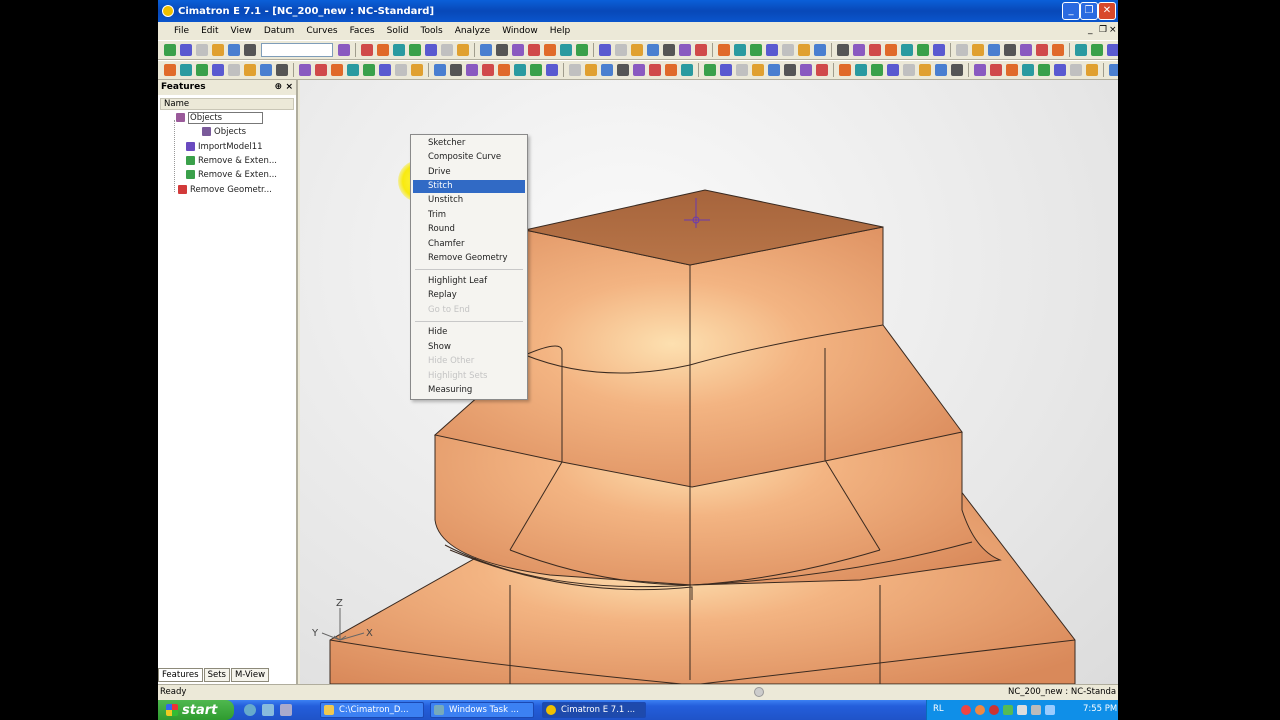 The height and width of the screenshot is (720, 1280). Describe the element at coordinates (297, 50) in the screenshot. I see `toolbar-combo` at that location.